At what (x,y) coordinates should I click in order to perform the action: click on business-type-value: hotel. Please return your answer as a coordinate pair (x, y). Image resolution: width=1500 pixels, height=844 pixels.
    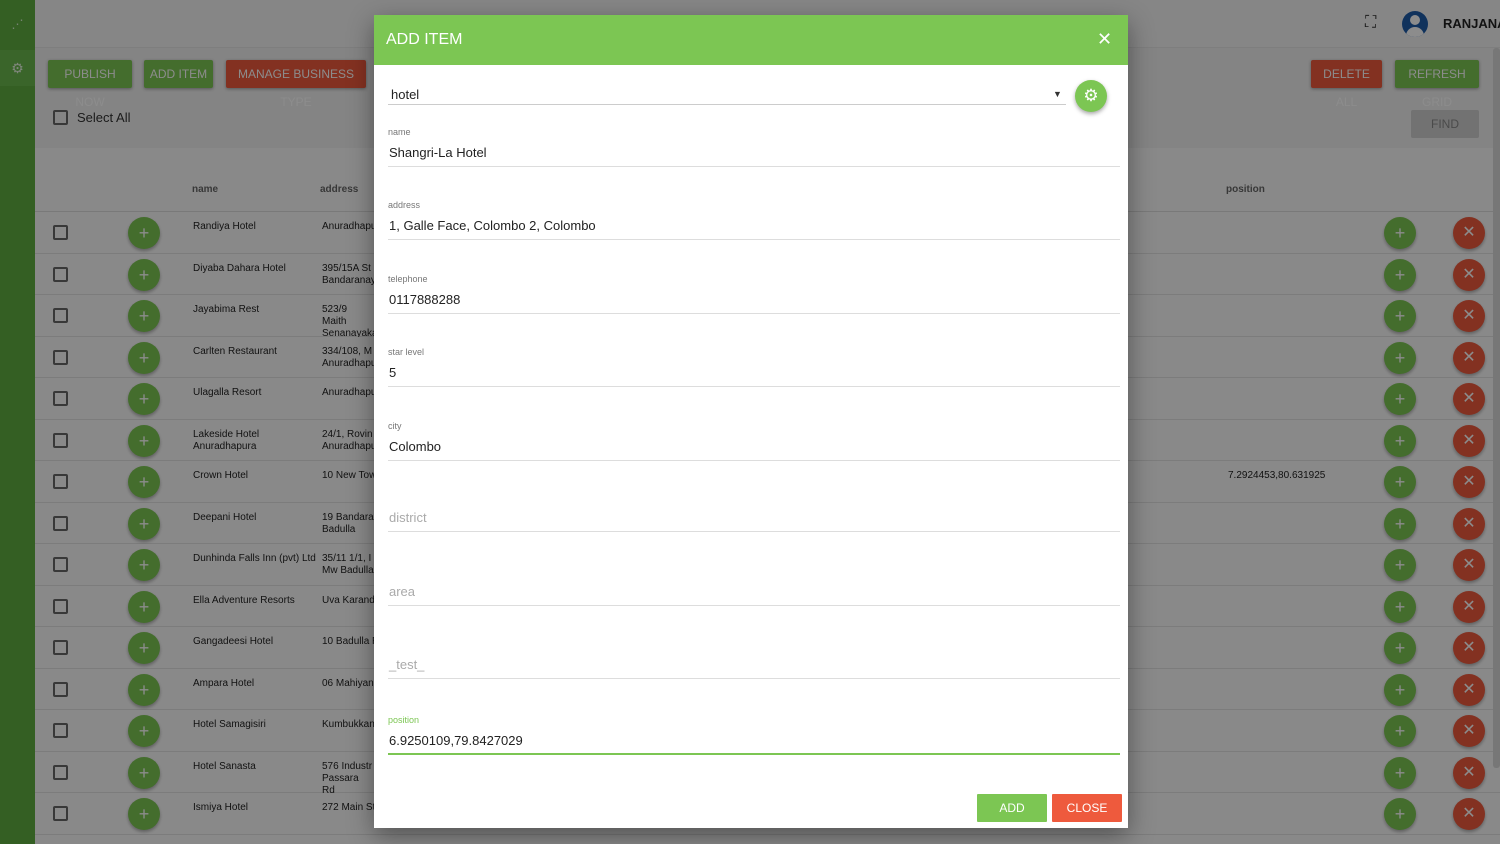
    Looking at the image, I should click on (405, 94).